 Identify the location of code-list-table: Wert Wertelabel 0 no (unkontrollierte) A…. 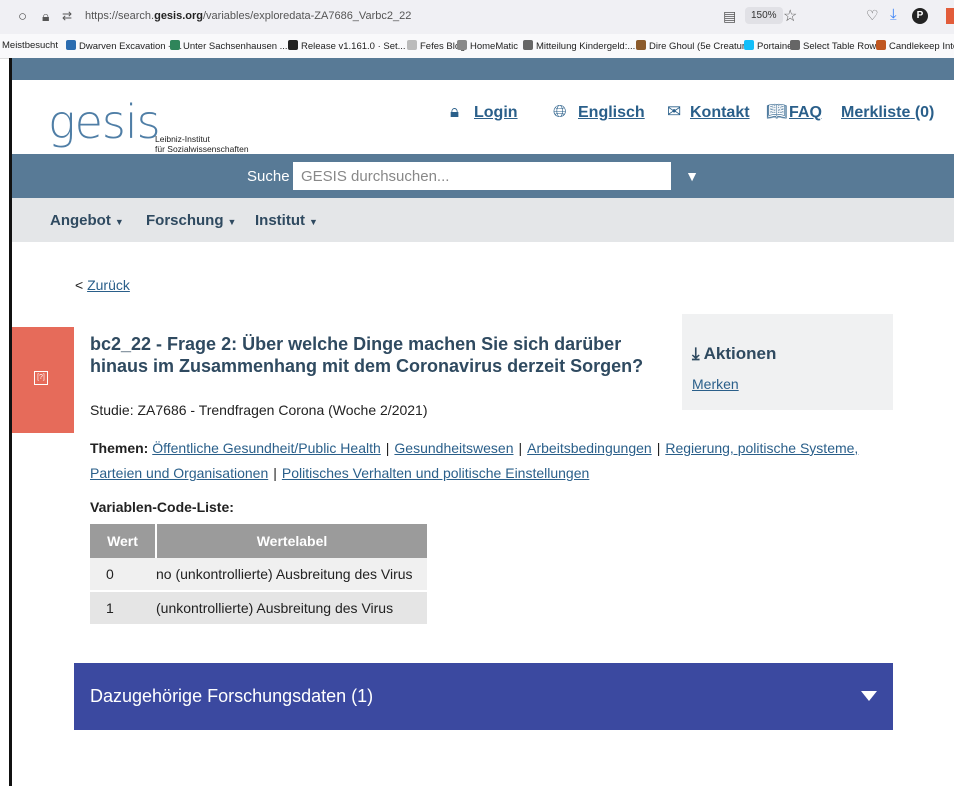
(258, 575).